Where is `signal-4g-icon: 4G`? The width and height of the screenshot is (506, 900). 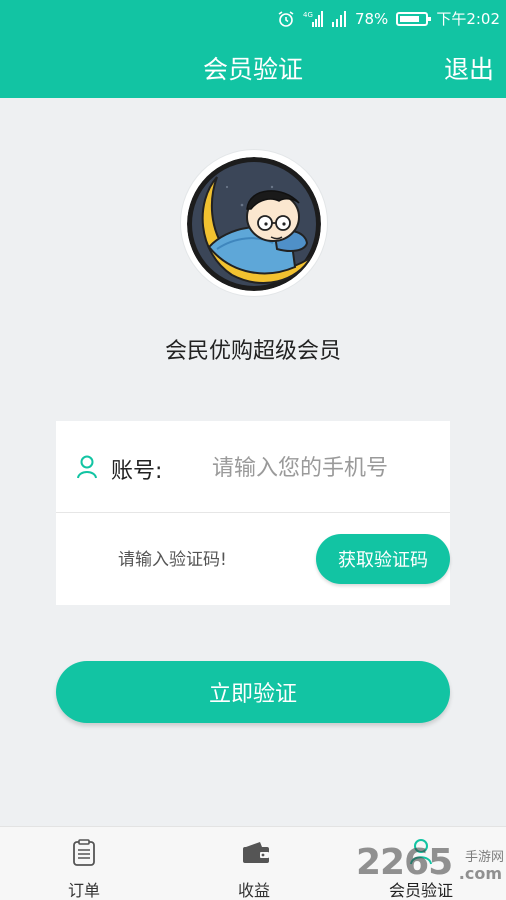 signal-4g-icon: 4G is located at coordinates (313, 18).